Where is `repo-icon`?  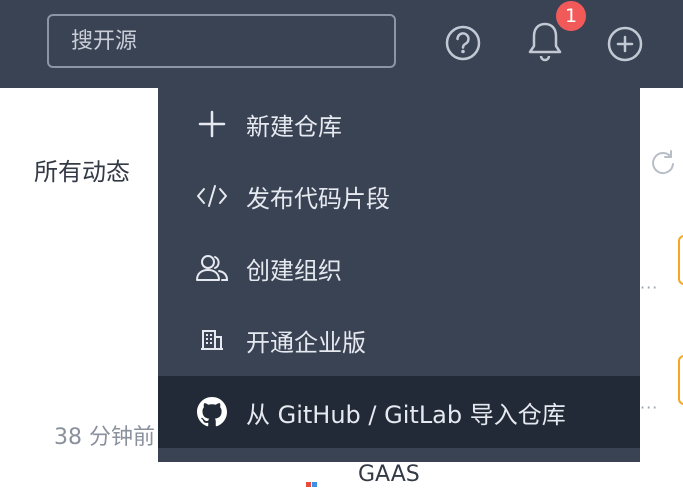
repo-icon is located at coordinates (312, 479).